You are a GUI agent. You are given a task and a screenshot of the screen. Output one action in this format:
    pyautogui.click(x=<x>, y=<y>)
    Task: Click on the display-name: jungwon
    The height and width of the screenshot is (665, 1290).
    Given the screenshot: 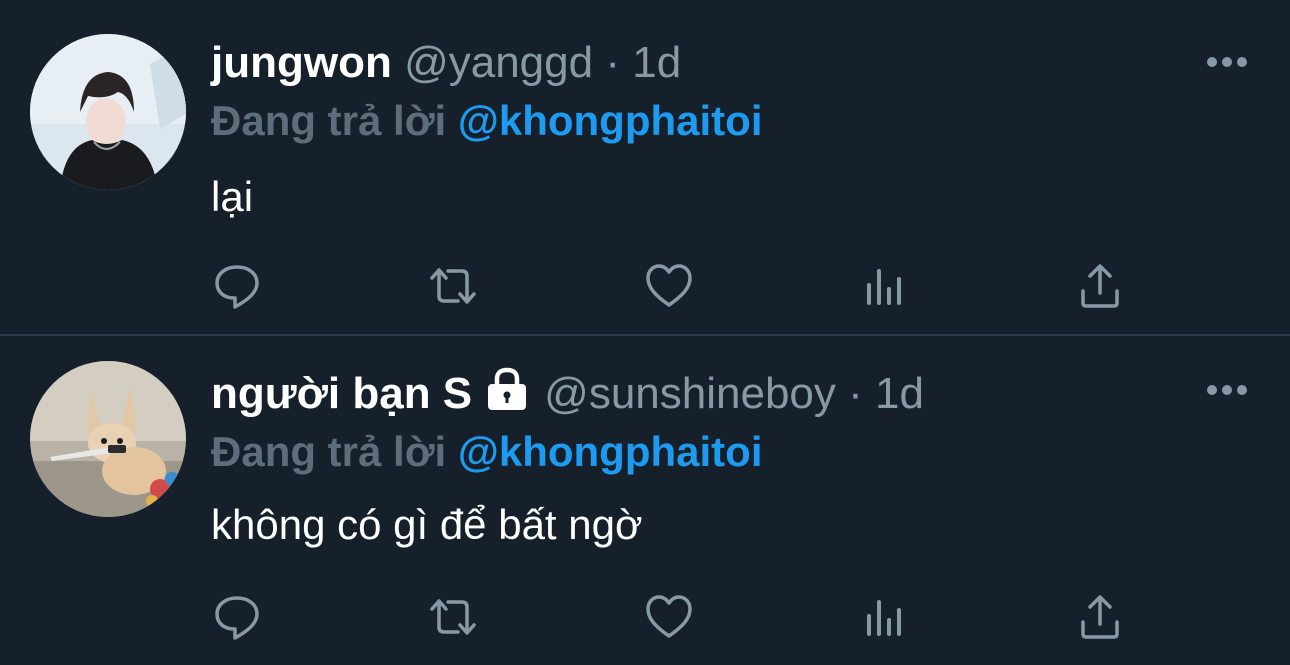 What is the action you would take?
    pyautogui.click(x=301, y=62)
    